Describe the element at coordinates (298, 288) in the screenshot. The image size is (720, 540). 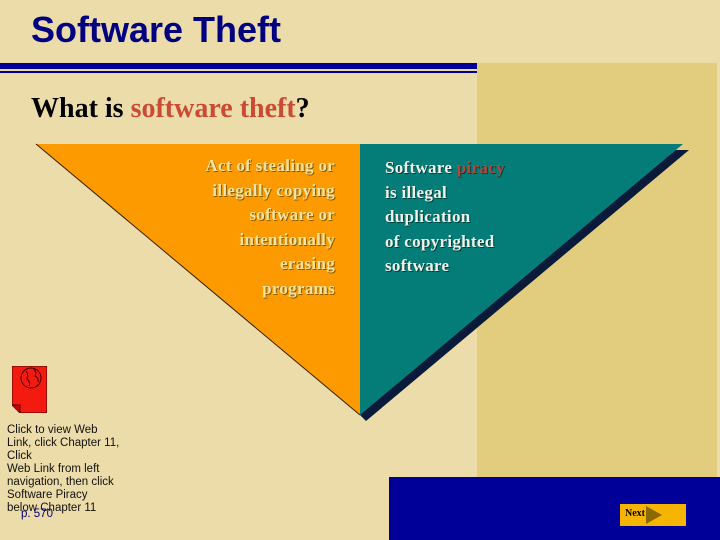
I see `definition-line: programs` at that location.